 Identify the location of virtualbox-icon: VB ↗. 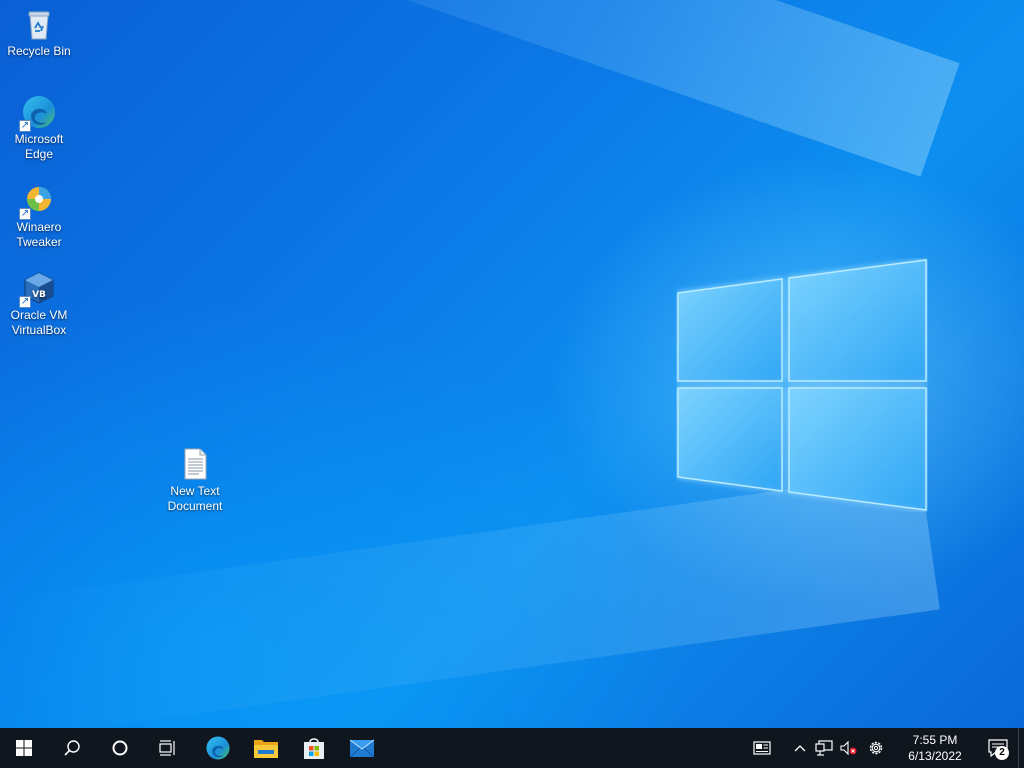
(38, 289).